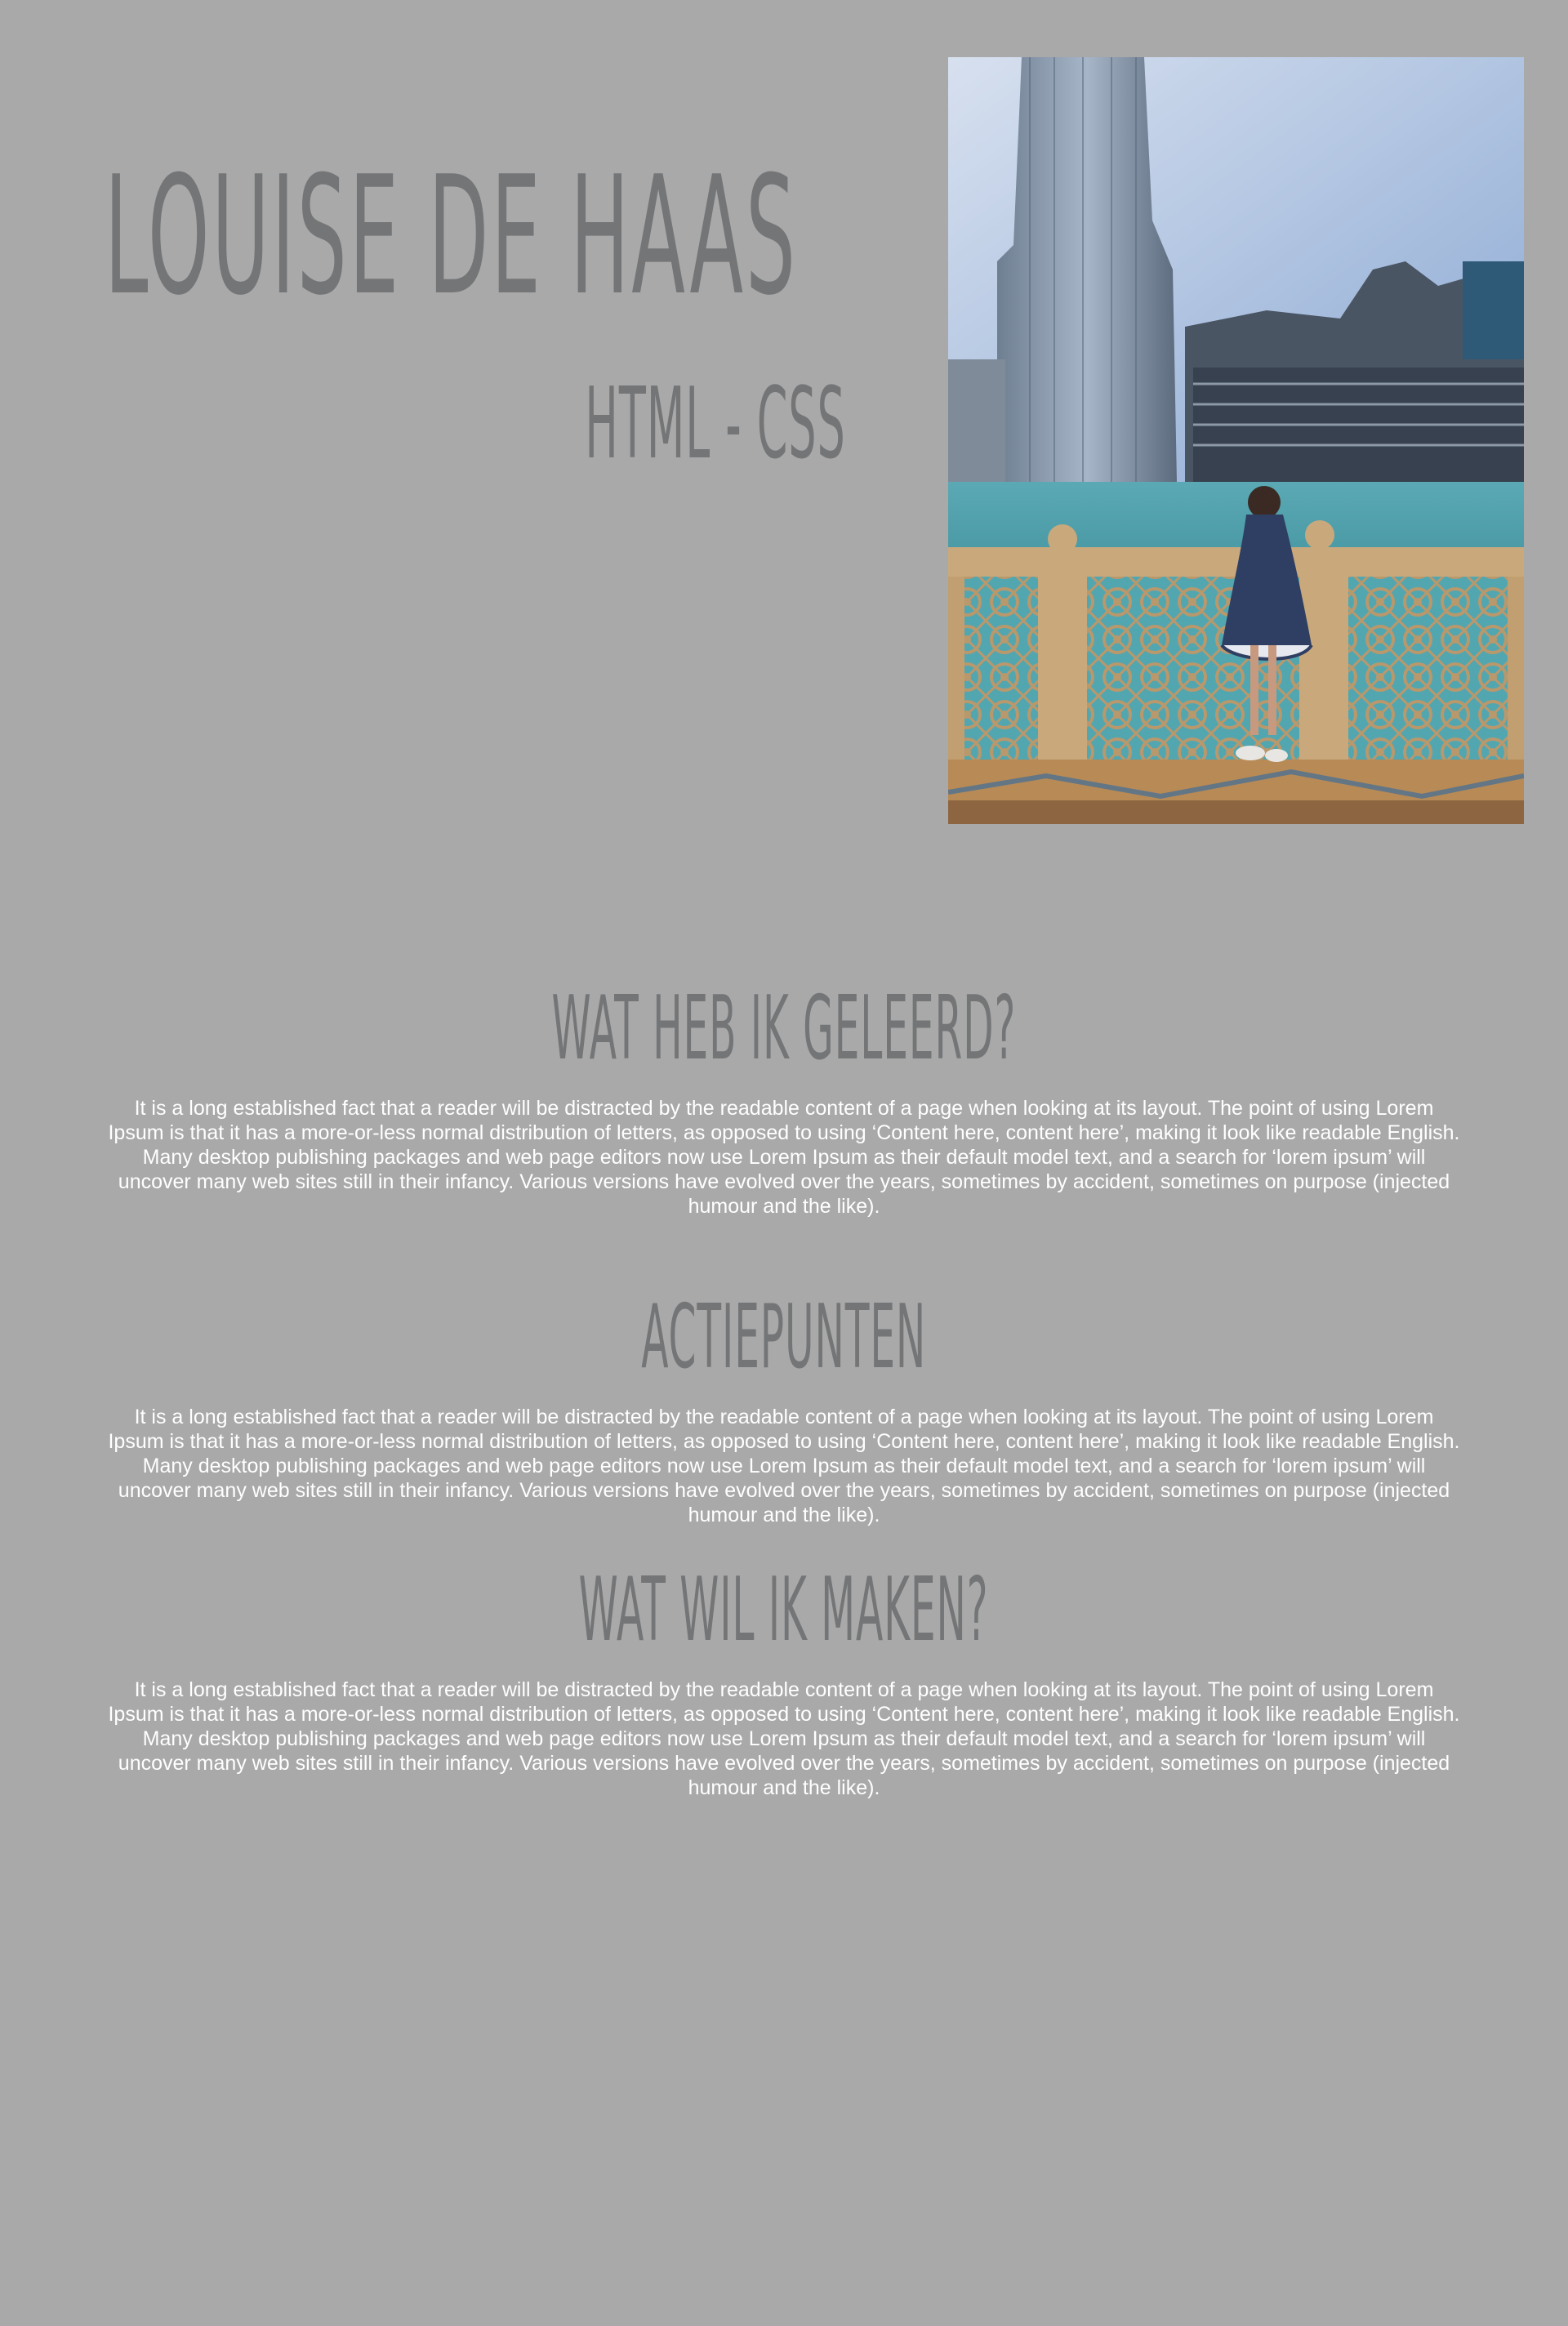  I want to click on section-title-action-points: Actiepunten, so click(784, 1338).